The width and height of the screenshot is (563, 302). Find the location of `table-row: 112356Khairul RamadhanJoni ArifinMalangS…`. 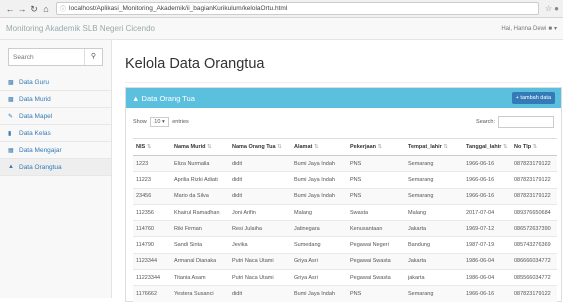

table-row: 112356Khairul RamadhanJoni ArifinMalangS… is located at coordinates (345, 212).